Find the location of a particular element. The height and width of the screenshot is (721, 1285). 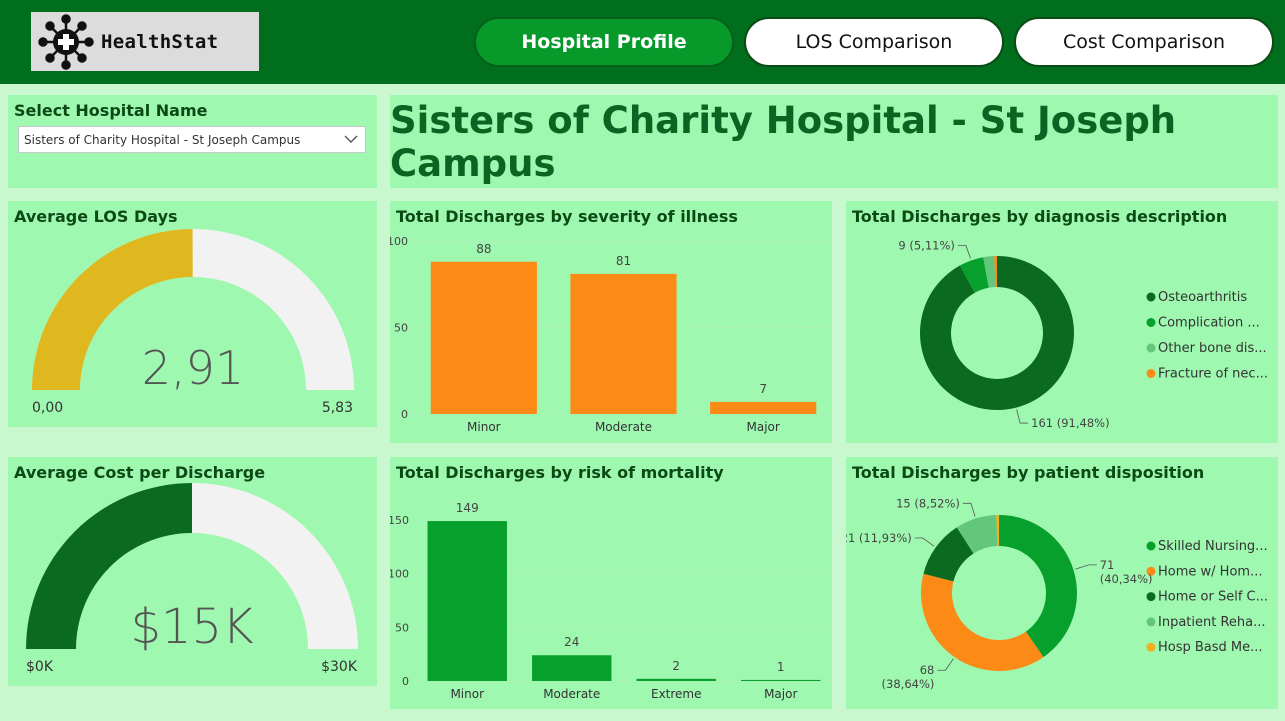

avg-los-gauge-panel: Average LOS Days 2,91 0,00 5,83 is located at coordinates (192, 314).